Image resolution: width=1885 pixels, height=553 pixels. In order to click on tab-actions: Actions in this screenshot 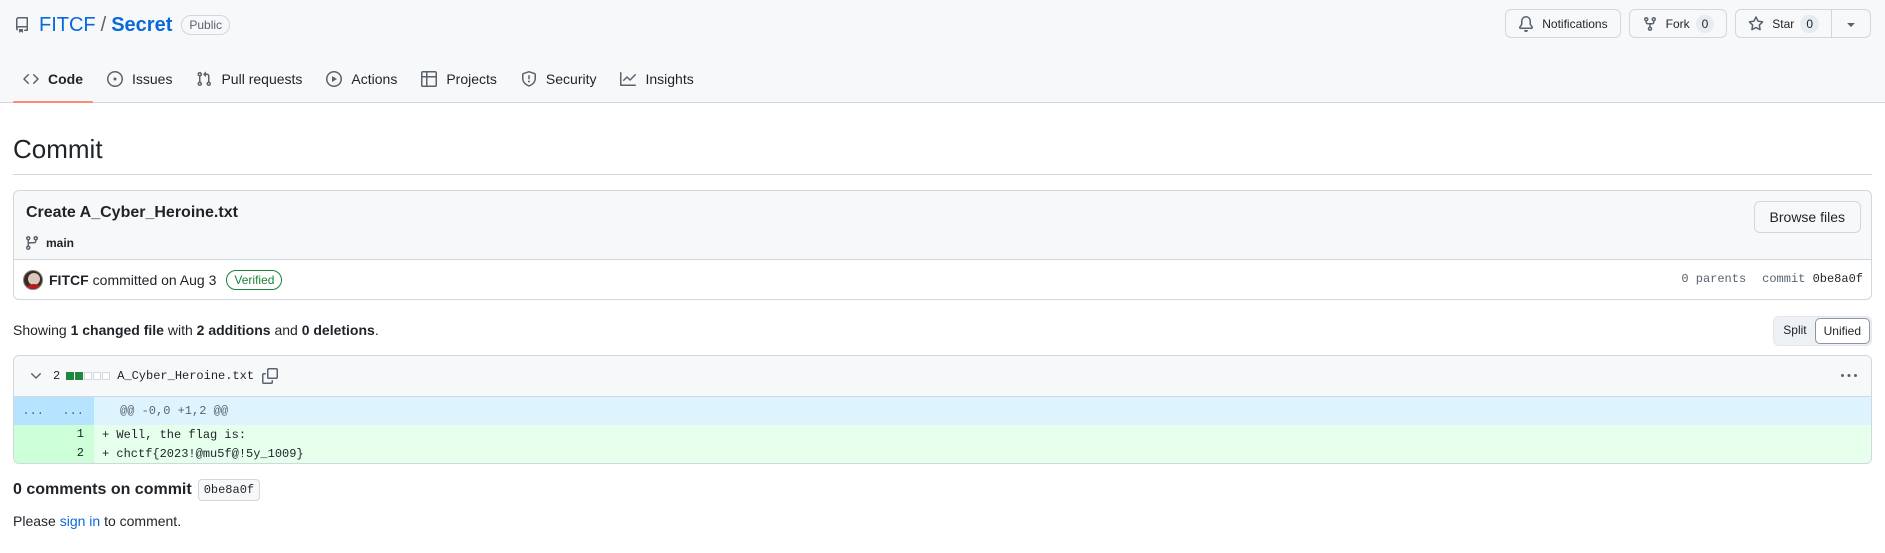, I will do `click(361, 79)`.